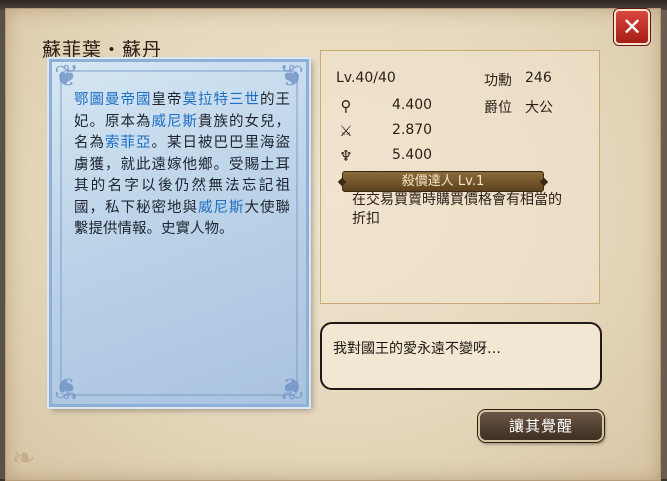  I want to click on close-icon: ✕, so click(632, 27).